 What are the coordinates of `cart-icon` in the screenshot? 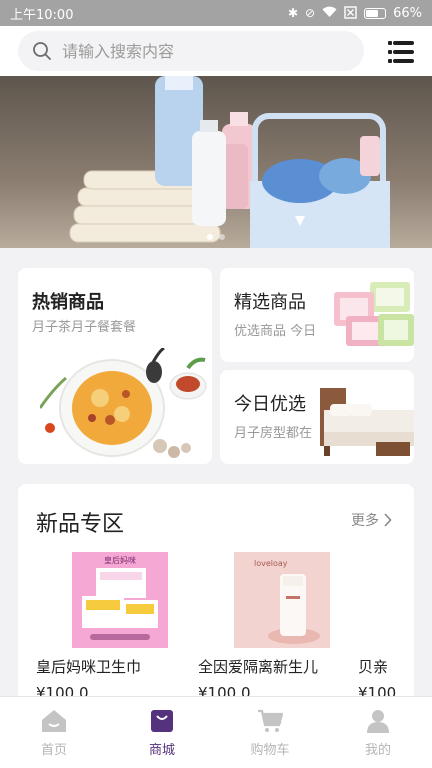 It's located at (270, 720).